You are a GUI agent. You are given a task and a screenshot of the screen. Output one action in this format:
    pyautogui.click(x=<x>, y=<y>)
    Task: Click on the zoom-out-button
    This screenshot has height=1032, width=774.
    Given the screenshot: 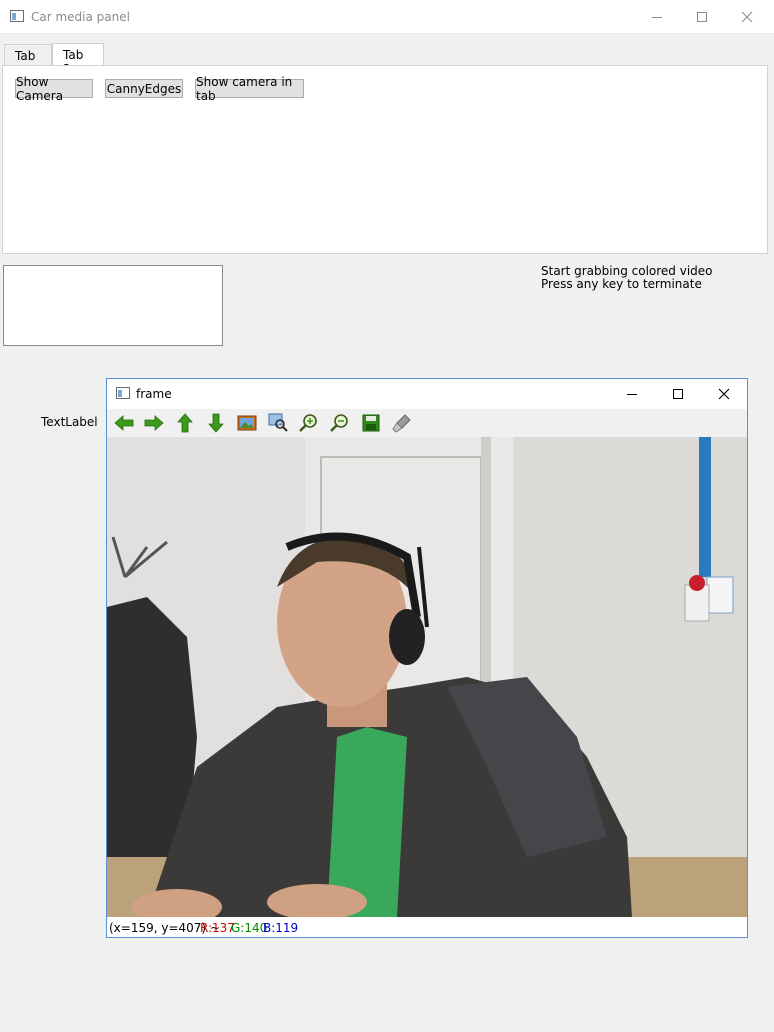 What is the action you would take?
    pyautogui.click(x=340, y=423)
    